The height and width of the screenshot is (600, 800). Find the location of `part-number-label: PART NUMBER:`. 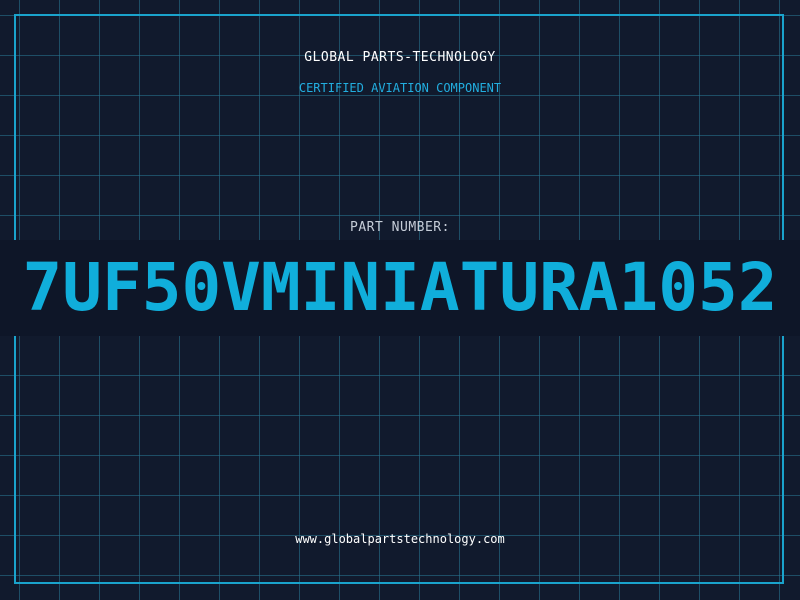

part-number-label: PART NUMBER: is located at coordinates (400, 227).